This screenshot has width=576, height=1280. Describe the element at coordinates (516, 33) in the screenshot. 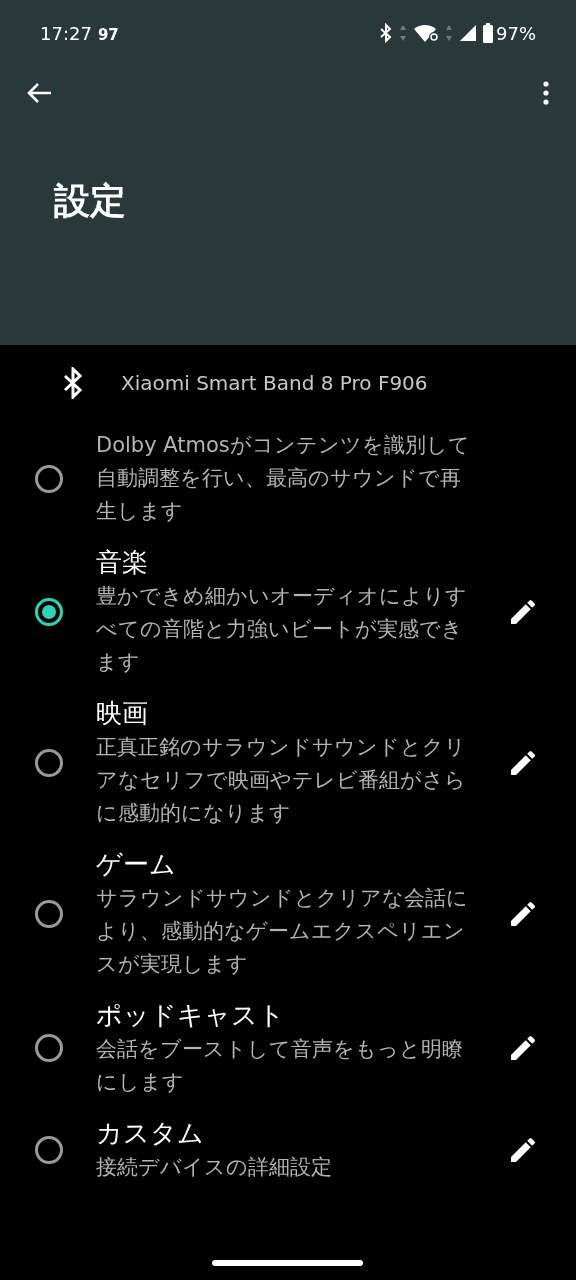

I see `battery-percentage: 97%` at that location.